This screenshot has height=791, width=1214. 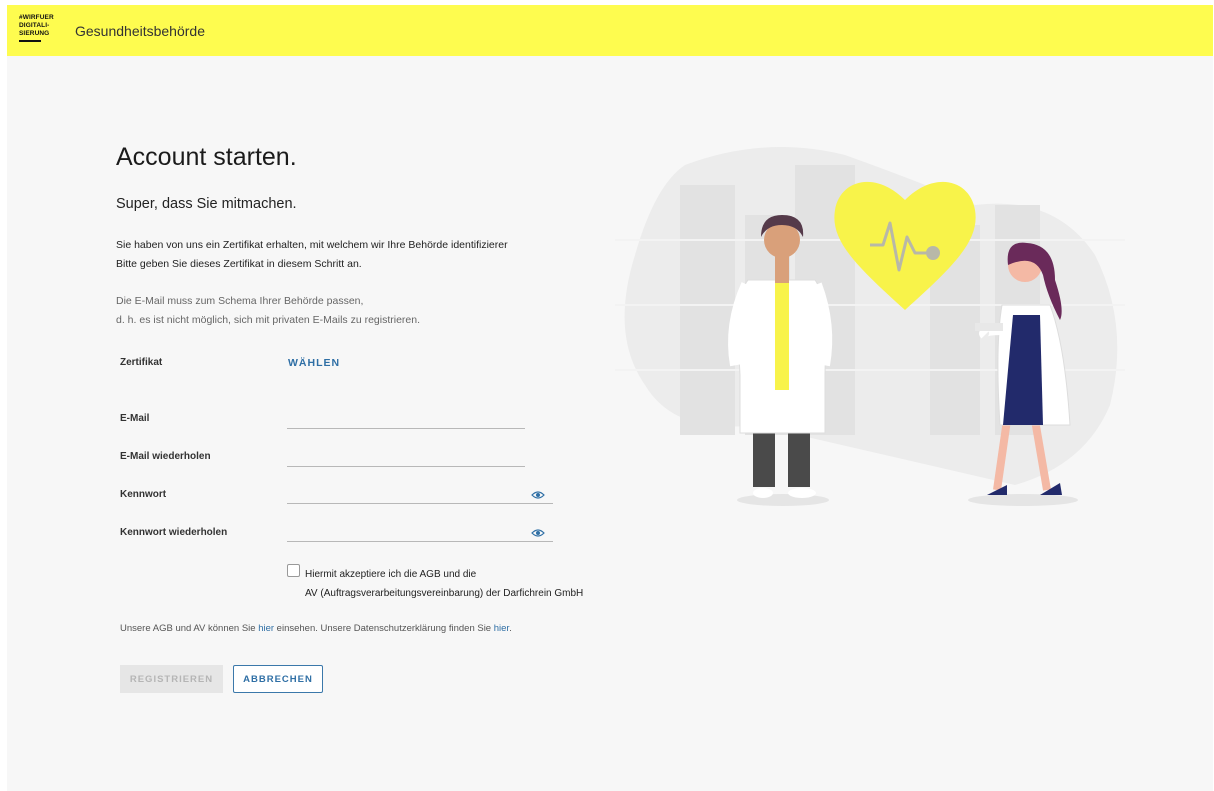 I want to click on logo-line-1: #WIRFUER, so click(x=36, y=17).